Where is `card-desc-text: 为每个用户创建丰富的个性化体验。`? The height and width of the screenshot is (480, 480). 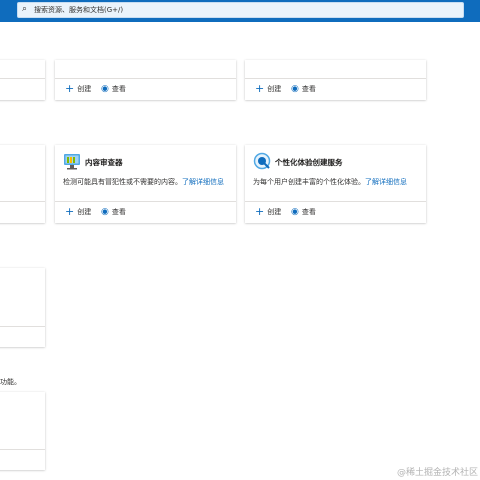
card-desc-text: 为每个用户创建丰富的个性化体验。 is located at coordinates (309, 182).